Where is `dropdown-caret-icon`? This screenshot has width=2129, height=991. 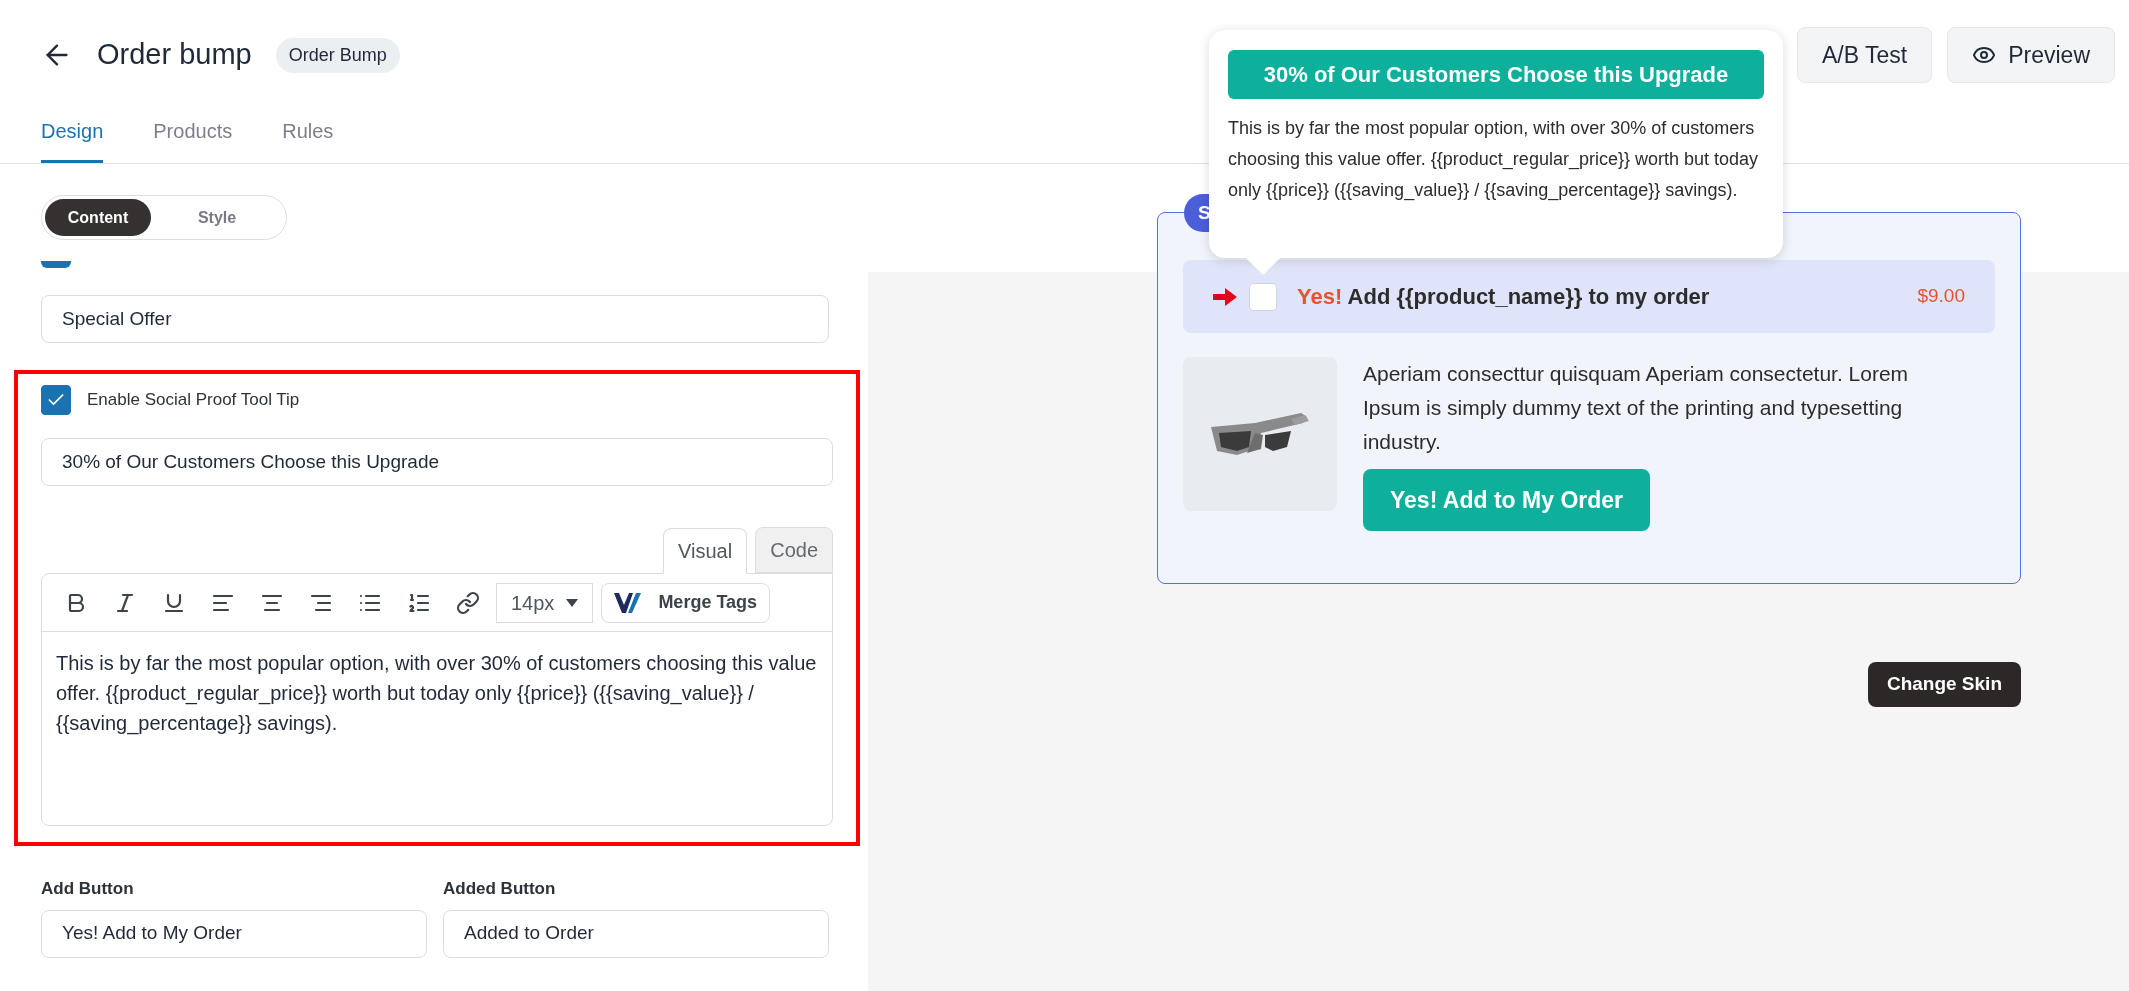
dropdown-caret-icon is located at coordinates (572, 602).